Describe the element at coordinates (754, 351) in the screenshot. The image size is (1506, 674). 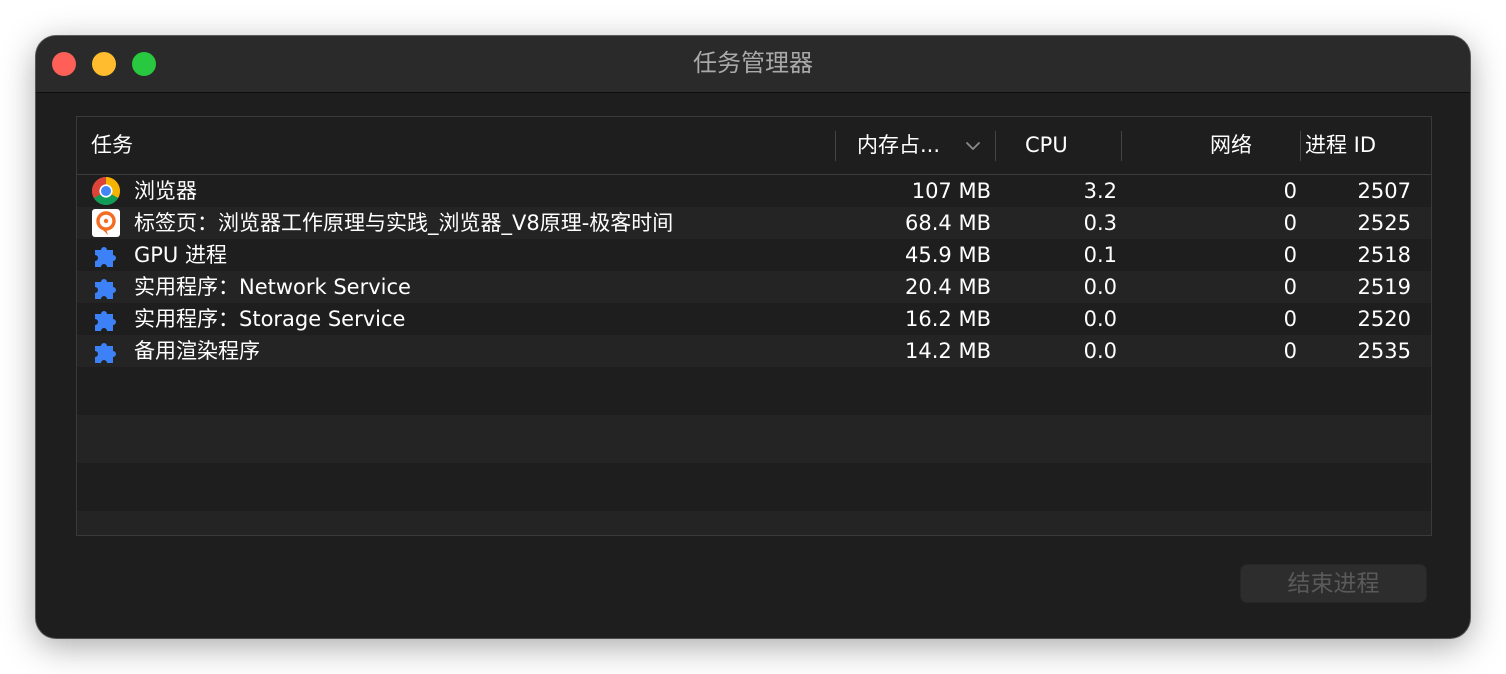
I see `table-row: 备用渲染程序 14.2 MB 0.0 0 2535` at that location.